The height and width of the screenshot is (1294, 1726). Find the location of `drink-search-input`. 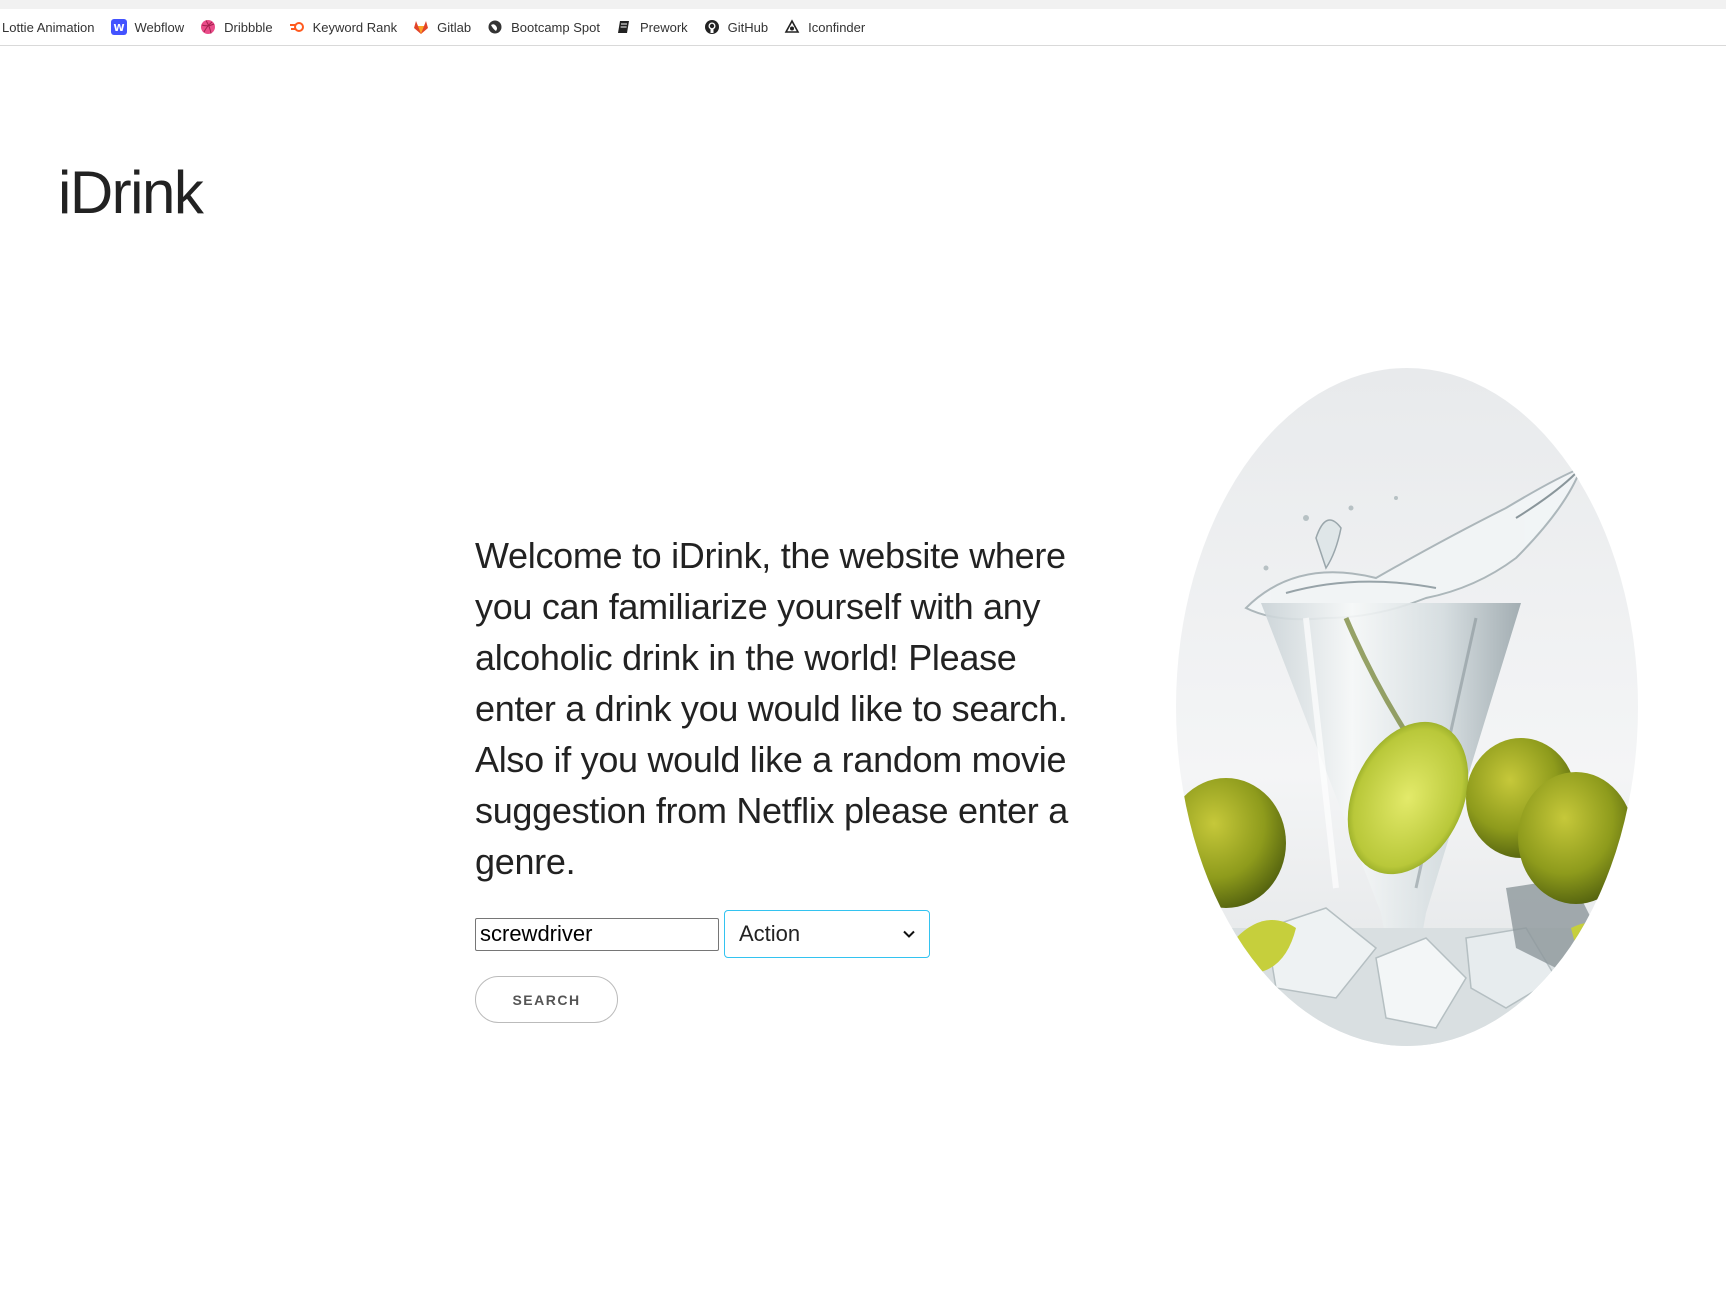

drink-search-input is located at coordinates (597, 934).